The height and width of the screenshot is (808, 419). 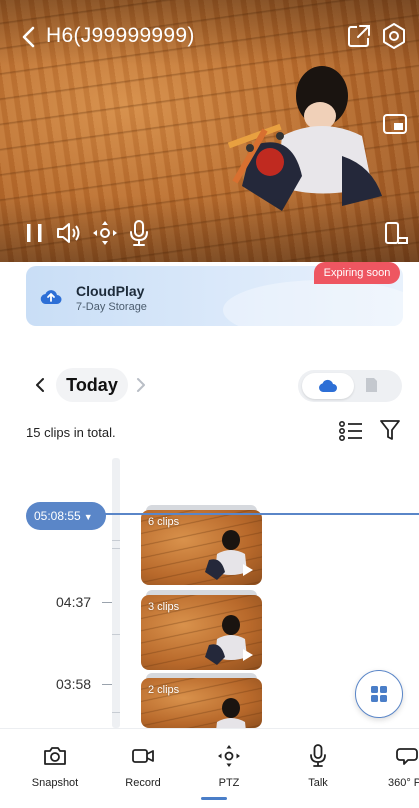 What do you see at coordinates (209, 35) in the screenshot?
I see `video-header: H6(J99999999)` at bounding box center [209, 35].